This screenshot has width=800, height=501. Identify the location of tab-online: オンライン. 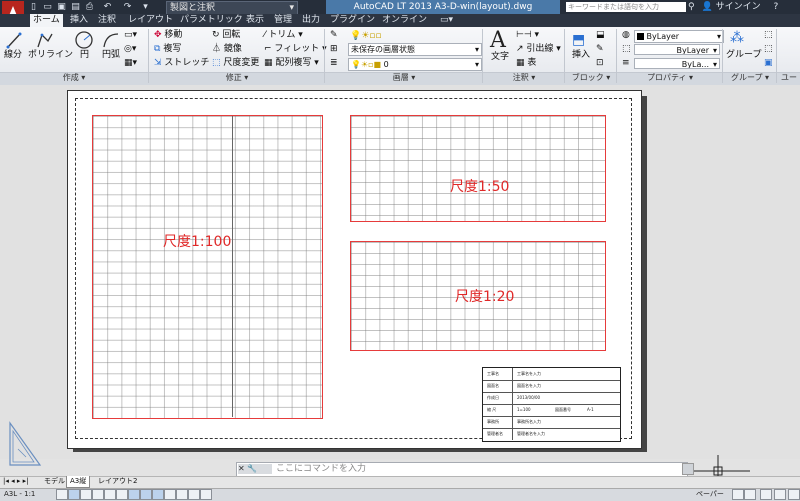
(404, 20).